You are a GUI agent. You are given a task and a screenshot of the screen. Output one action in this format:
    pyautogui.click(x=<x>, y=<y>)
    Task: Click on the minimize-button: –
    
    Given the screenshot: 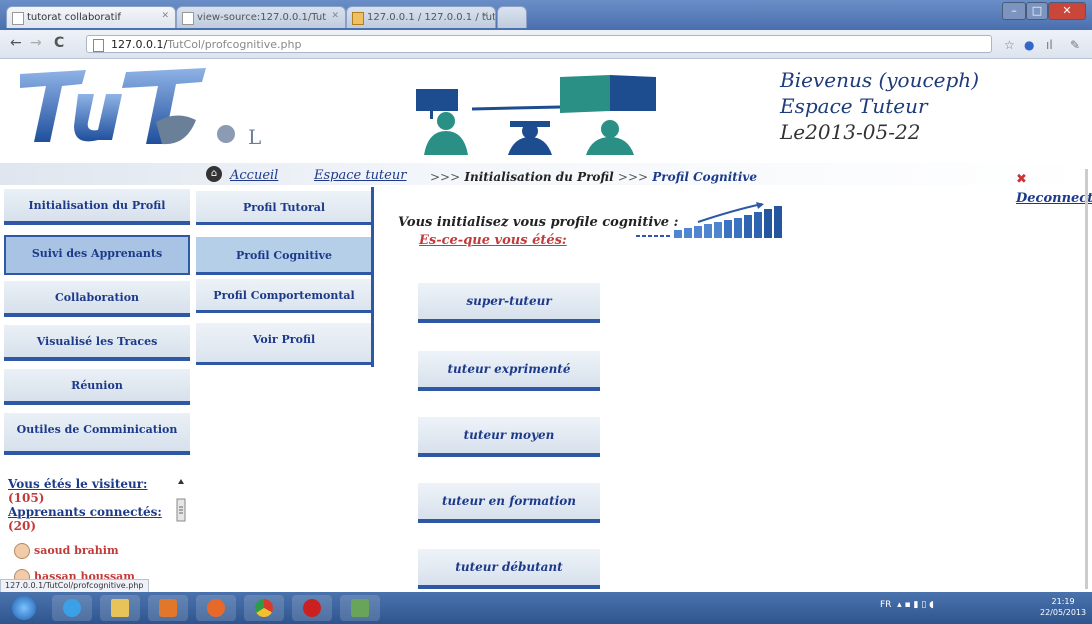 What is the action you would take?
    pyautogui.click(x=1014, y=11)
    